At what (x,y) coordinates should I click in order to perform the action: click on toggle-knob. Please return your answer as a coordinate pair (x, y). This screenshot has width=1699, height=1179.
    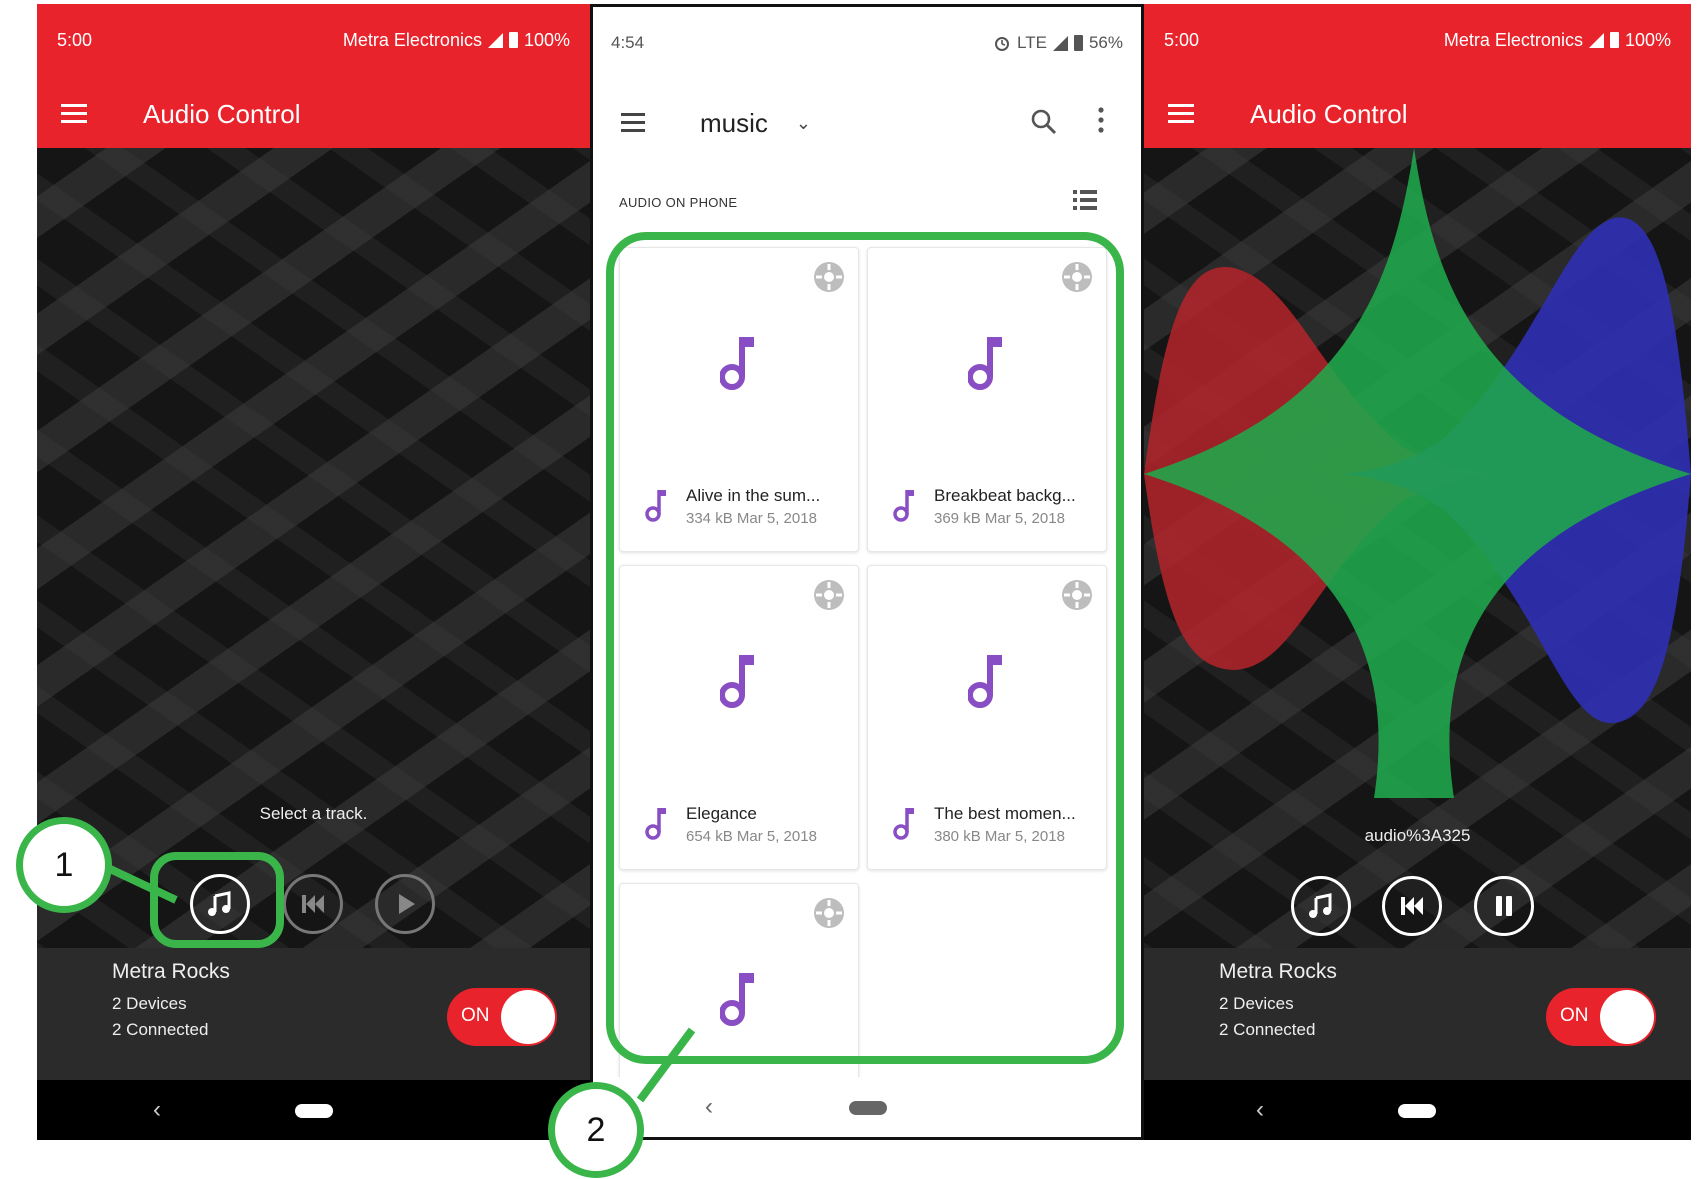
    Looking at the image, I should click on (528, 1017).